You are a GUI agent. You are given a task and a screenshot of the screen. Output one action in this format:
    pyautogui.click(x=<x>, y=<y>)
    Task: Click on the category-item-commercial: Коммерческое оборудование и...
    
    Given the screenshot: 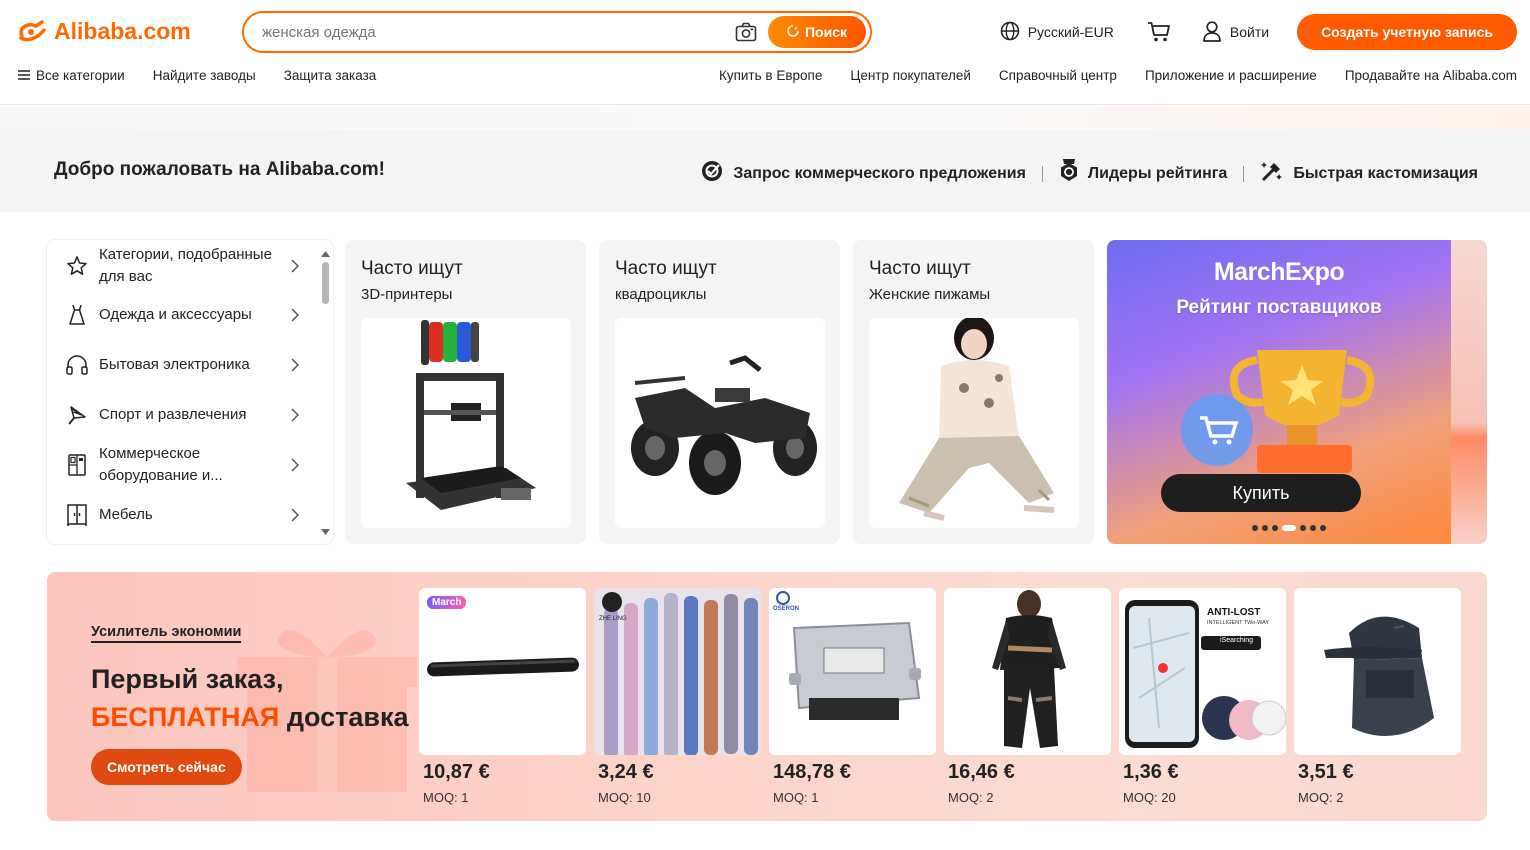 What is the action you would take?
    pyautogui.click(x=183, y=465)
    